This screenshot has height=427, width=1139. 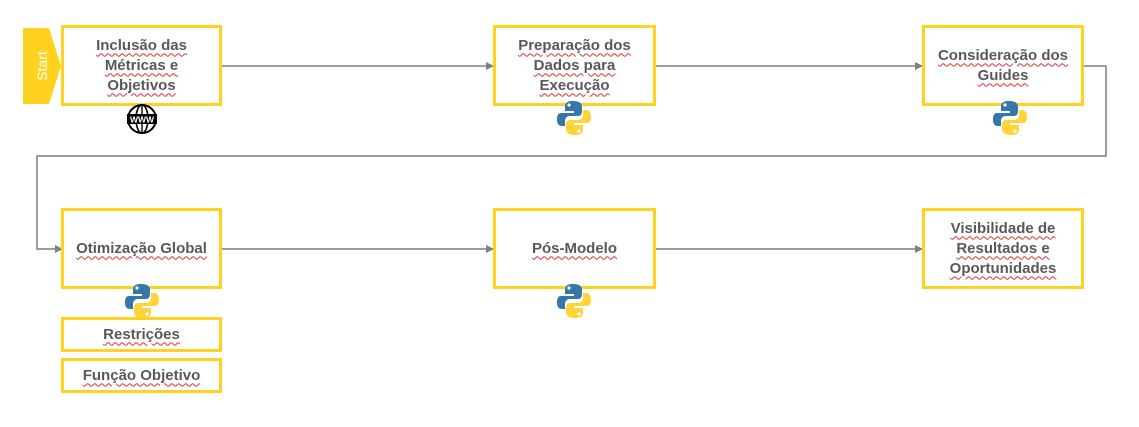 I want to click on step-label: Inclusão das Métricas e Objetivos, so click(x=141, y=65).